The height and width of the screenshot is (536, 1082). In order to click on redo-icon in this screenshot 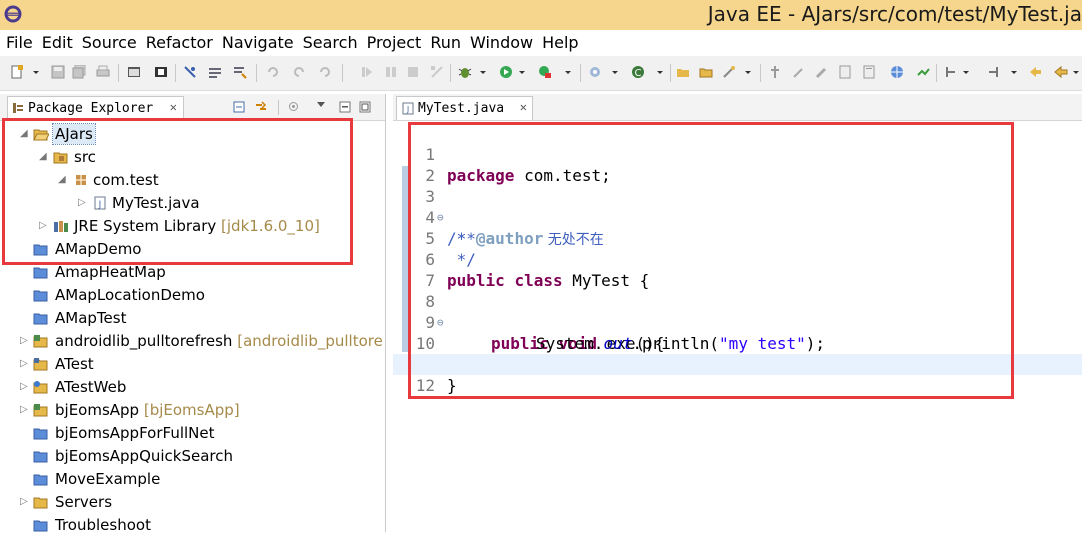, I will do `click(299, 72)`.